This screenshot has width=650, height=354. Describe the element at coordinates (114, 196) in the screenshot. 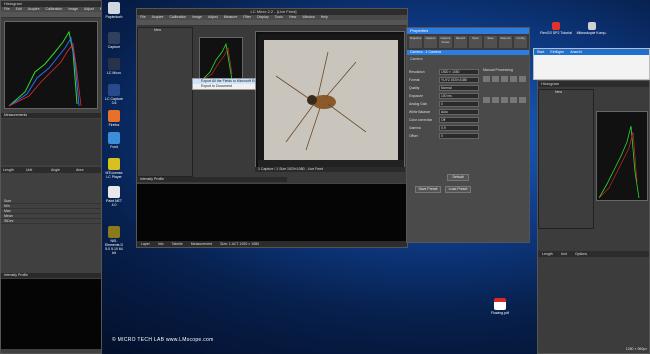

I see `desktop-icon: Paint.NET 4.0` at that location.